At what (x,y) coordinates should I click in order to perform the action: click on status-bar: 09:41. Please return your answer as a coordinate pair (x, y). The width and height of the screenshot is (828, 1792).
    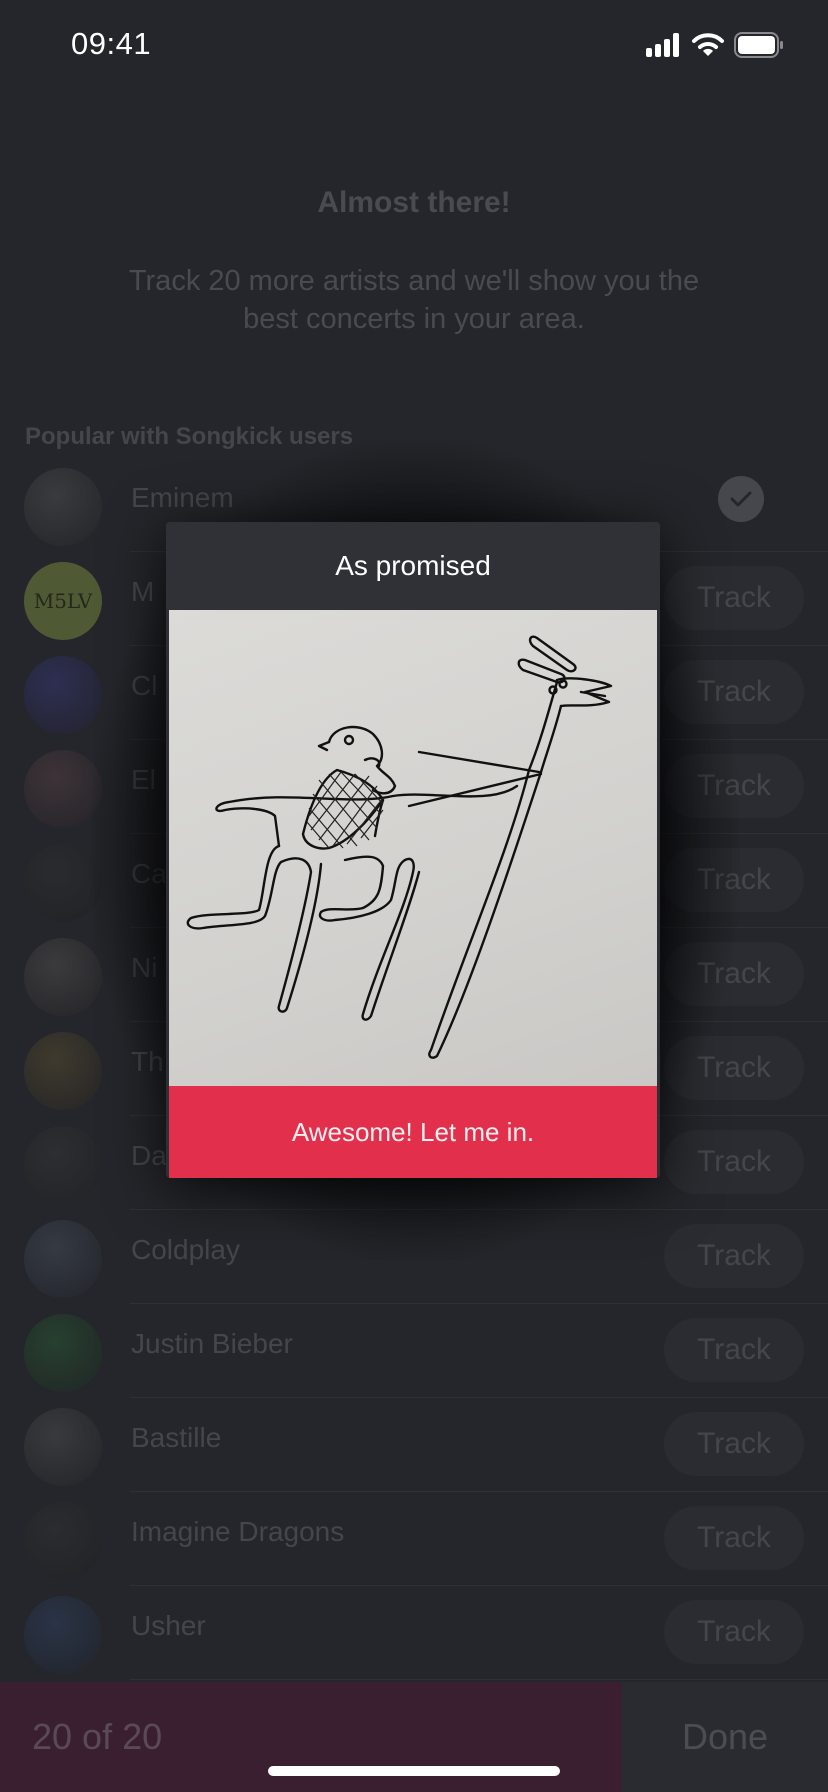
    Looking at the image, I should click on (414, 45).